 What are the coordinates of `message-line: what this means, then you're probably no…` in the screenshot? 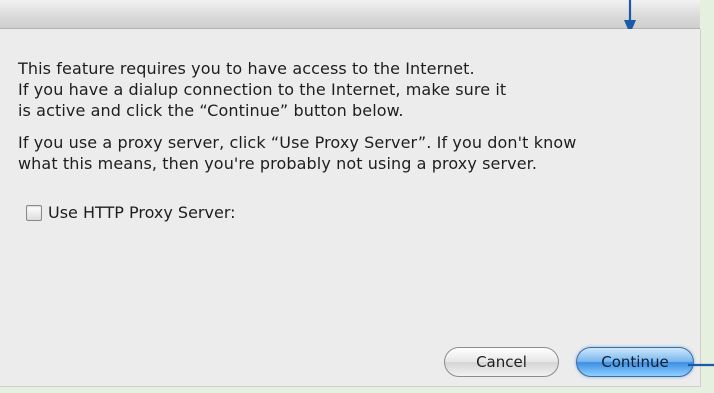 It's located at (278, 163).